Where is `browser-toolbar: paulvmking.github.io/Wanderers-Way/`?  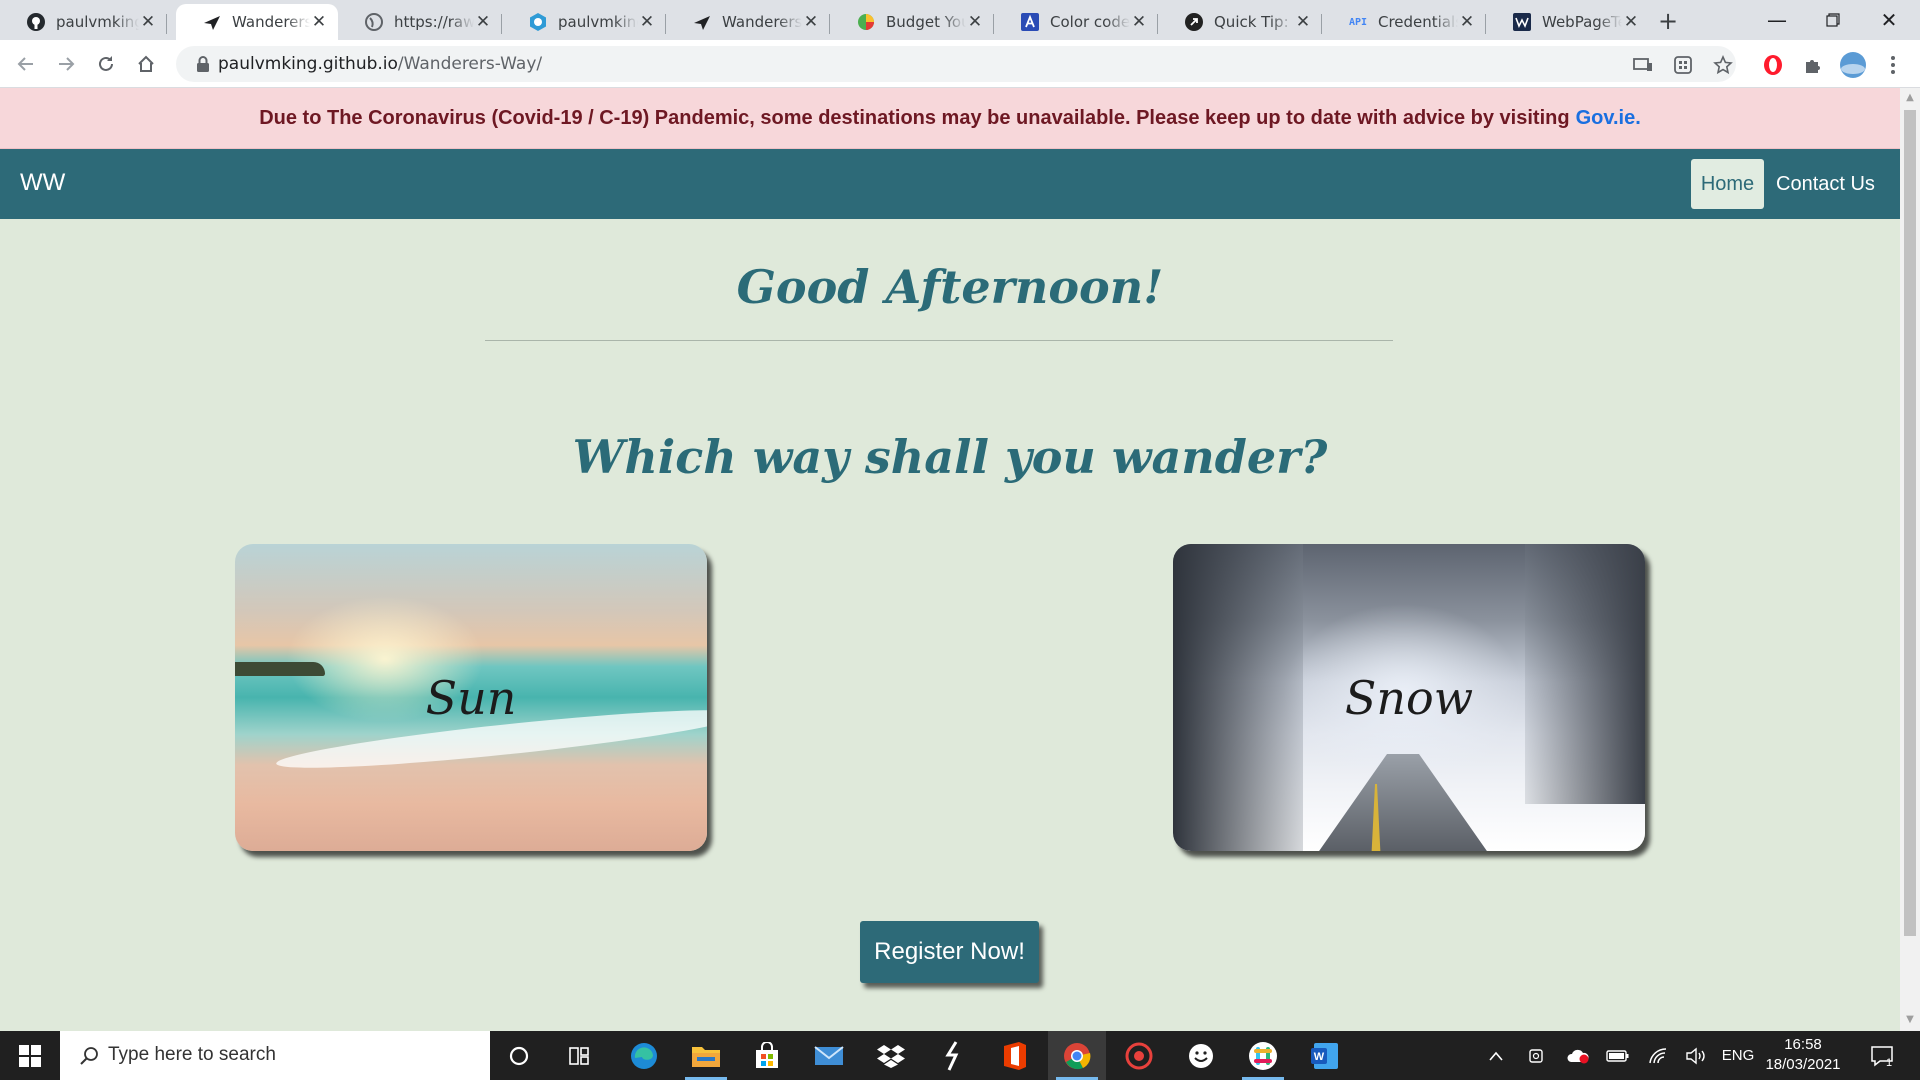 browser-toolbar: paulvmking.github.io/Wanderers-Way/ is located at coordinates (960, 64).